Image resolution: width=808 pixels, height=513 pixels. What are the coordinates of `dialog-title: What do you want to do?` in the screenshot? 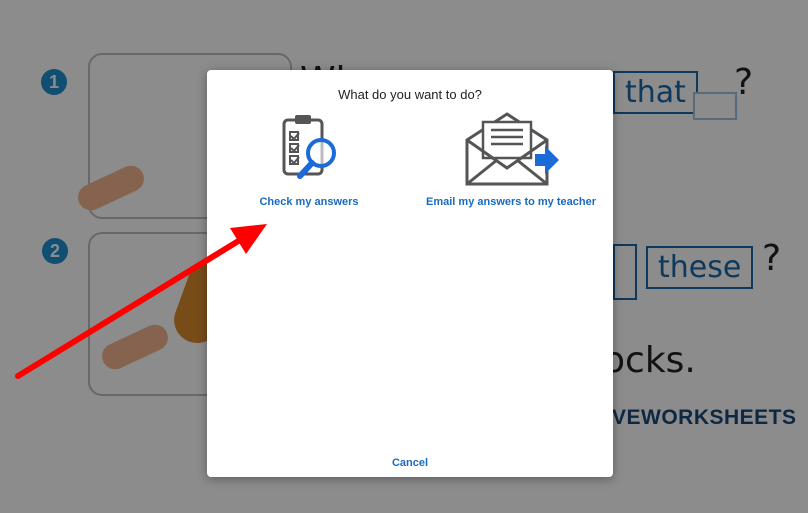 It's located at (410, 94).